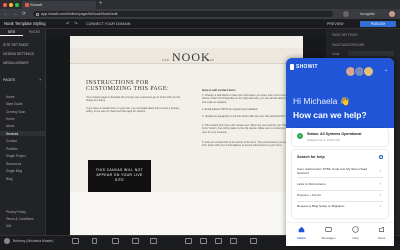  I want to click on help-icon, so click(355, 229).